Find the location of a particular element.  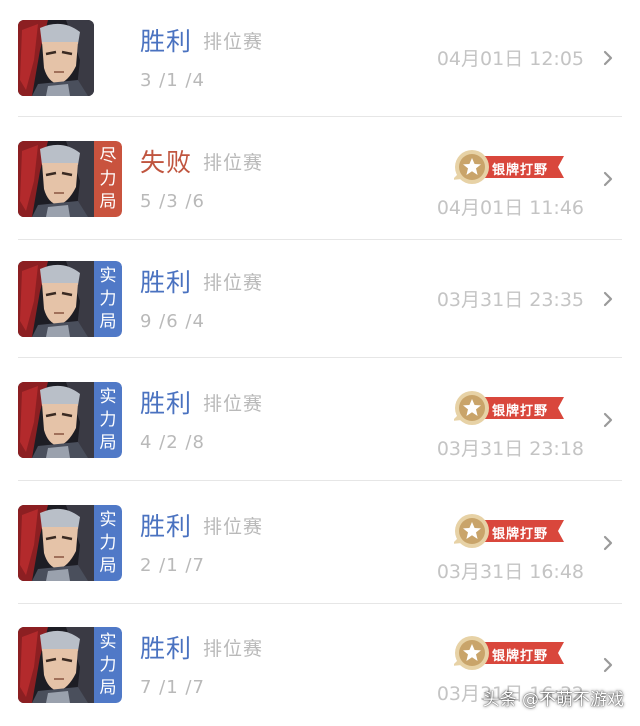

row-divider is located at coordinates (320, 116).